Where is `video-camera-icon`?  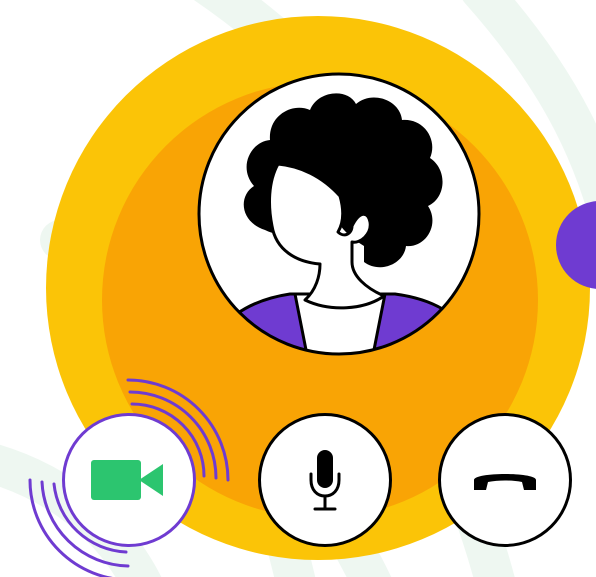
video-camera-icon is located at coordinates (127, 480).